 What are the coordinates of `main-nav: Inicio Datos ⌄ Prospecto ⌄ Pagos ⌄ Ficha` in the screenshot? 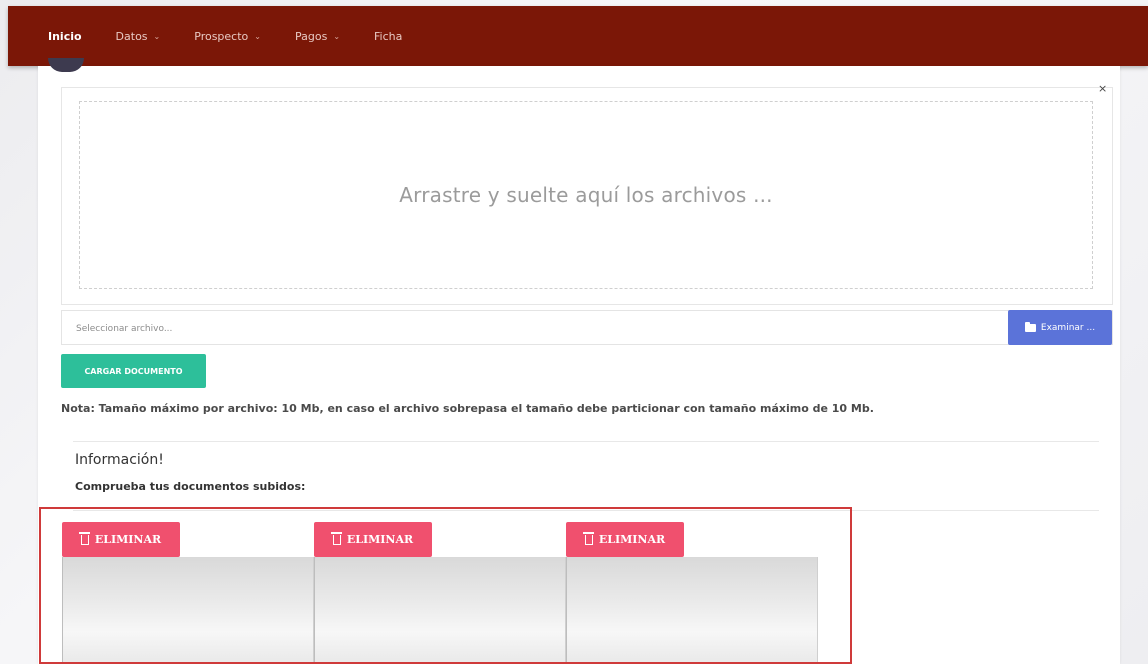 It's located at (242, 36).